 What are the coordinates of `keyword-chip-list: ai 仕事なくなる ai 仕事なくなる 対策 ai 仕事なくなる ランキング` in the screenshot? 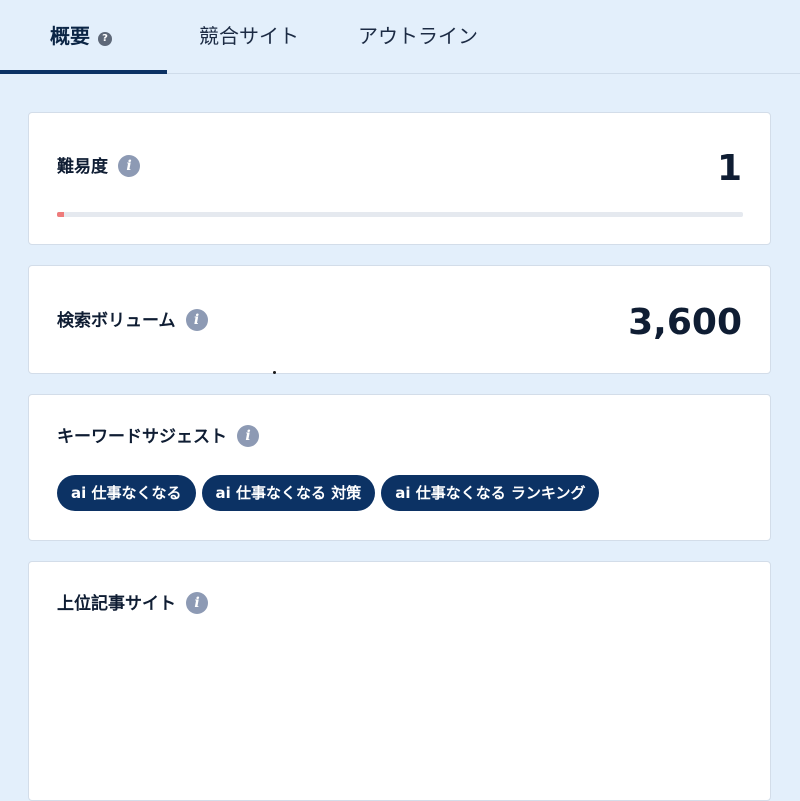 It's located at (328, 493).